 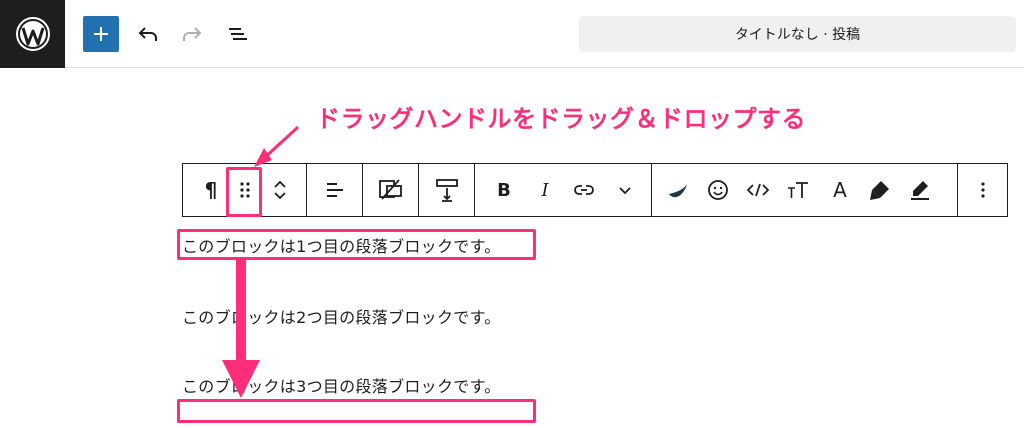 I want to click on link-button, so click(x=584, y=190).